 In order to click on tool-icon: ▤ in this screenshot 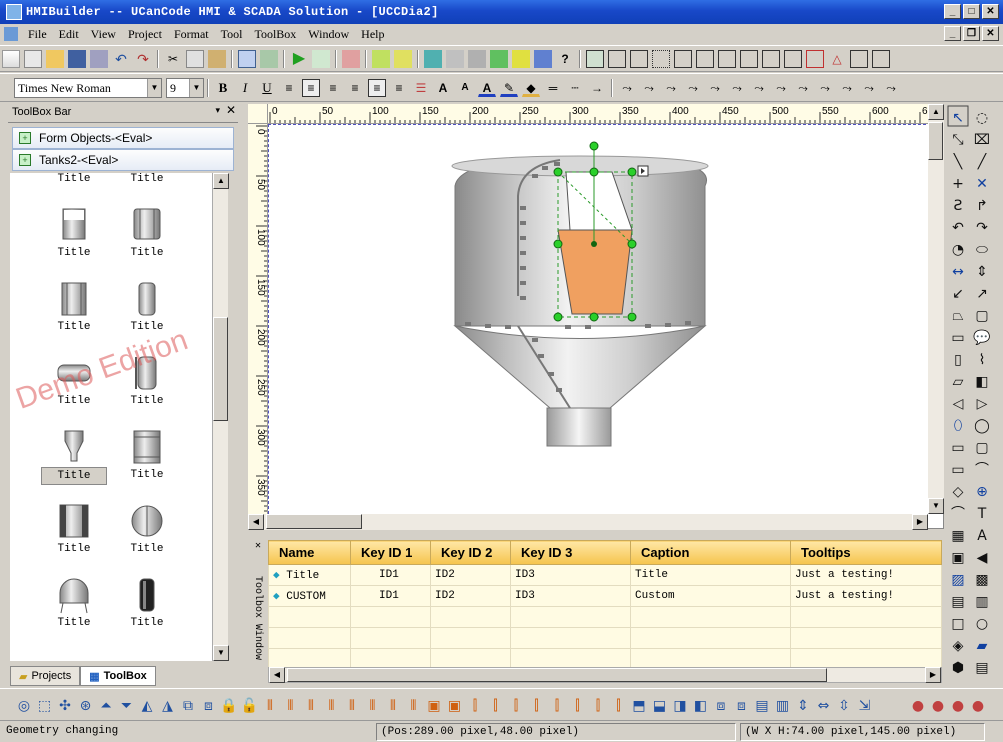, I will do `click(981, 668)`.